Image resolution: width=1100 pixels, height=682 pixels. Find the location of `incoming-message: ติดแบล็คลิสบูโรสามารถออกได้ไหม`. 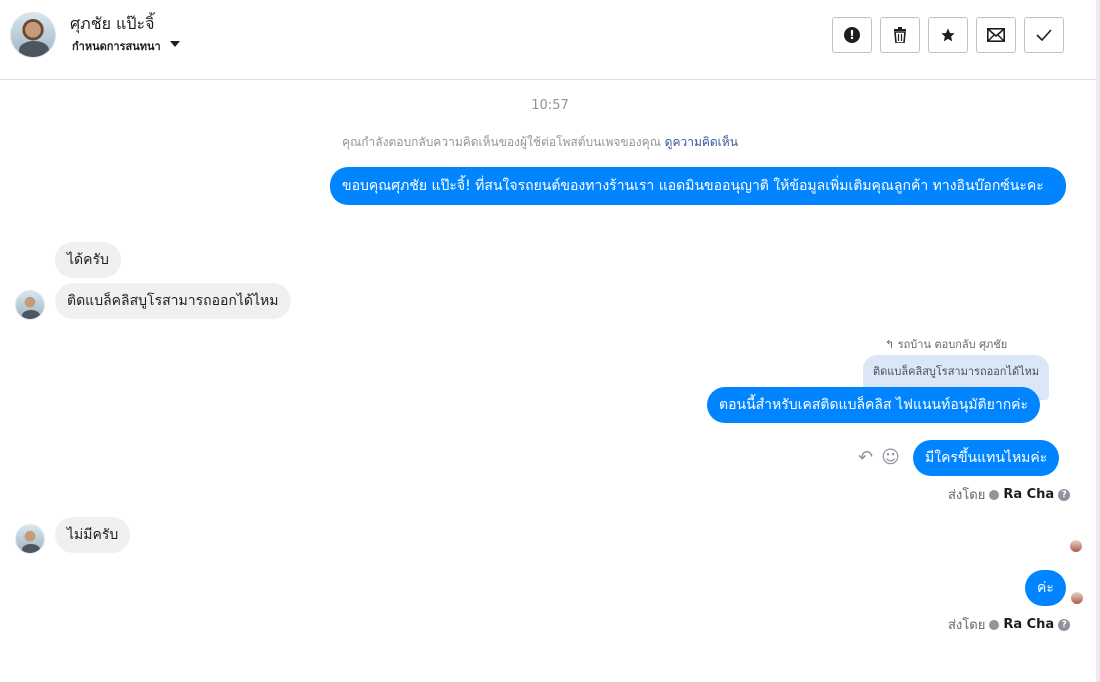

incoming-message: ติดแบล็คลิสบูโรสามารถออกได้ไหม is located at coordinates (173, 301).